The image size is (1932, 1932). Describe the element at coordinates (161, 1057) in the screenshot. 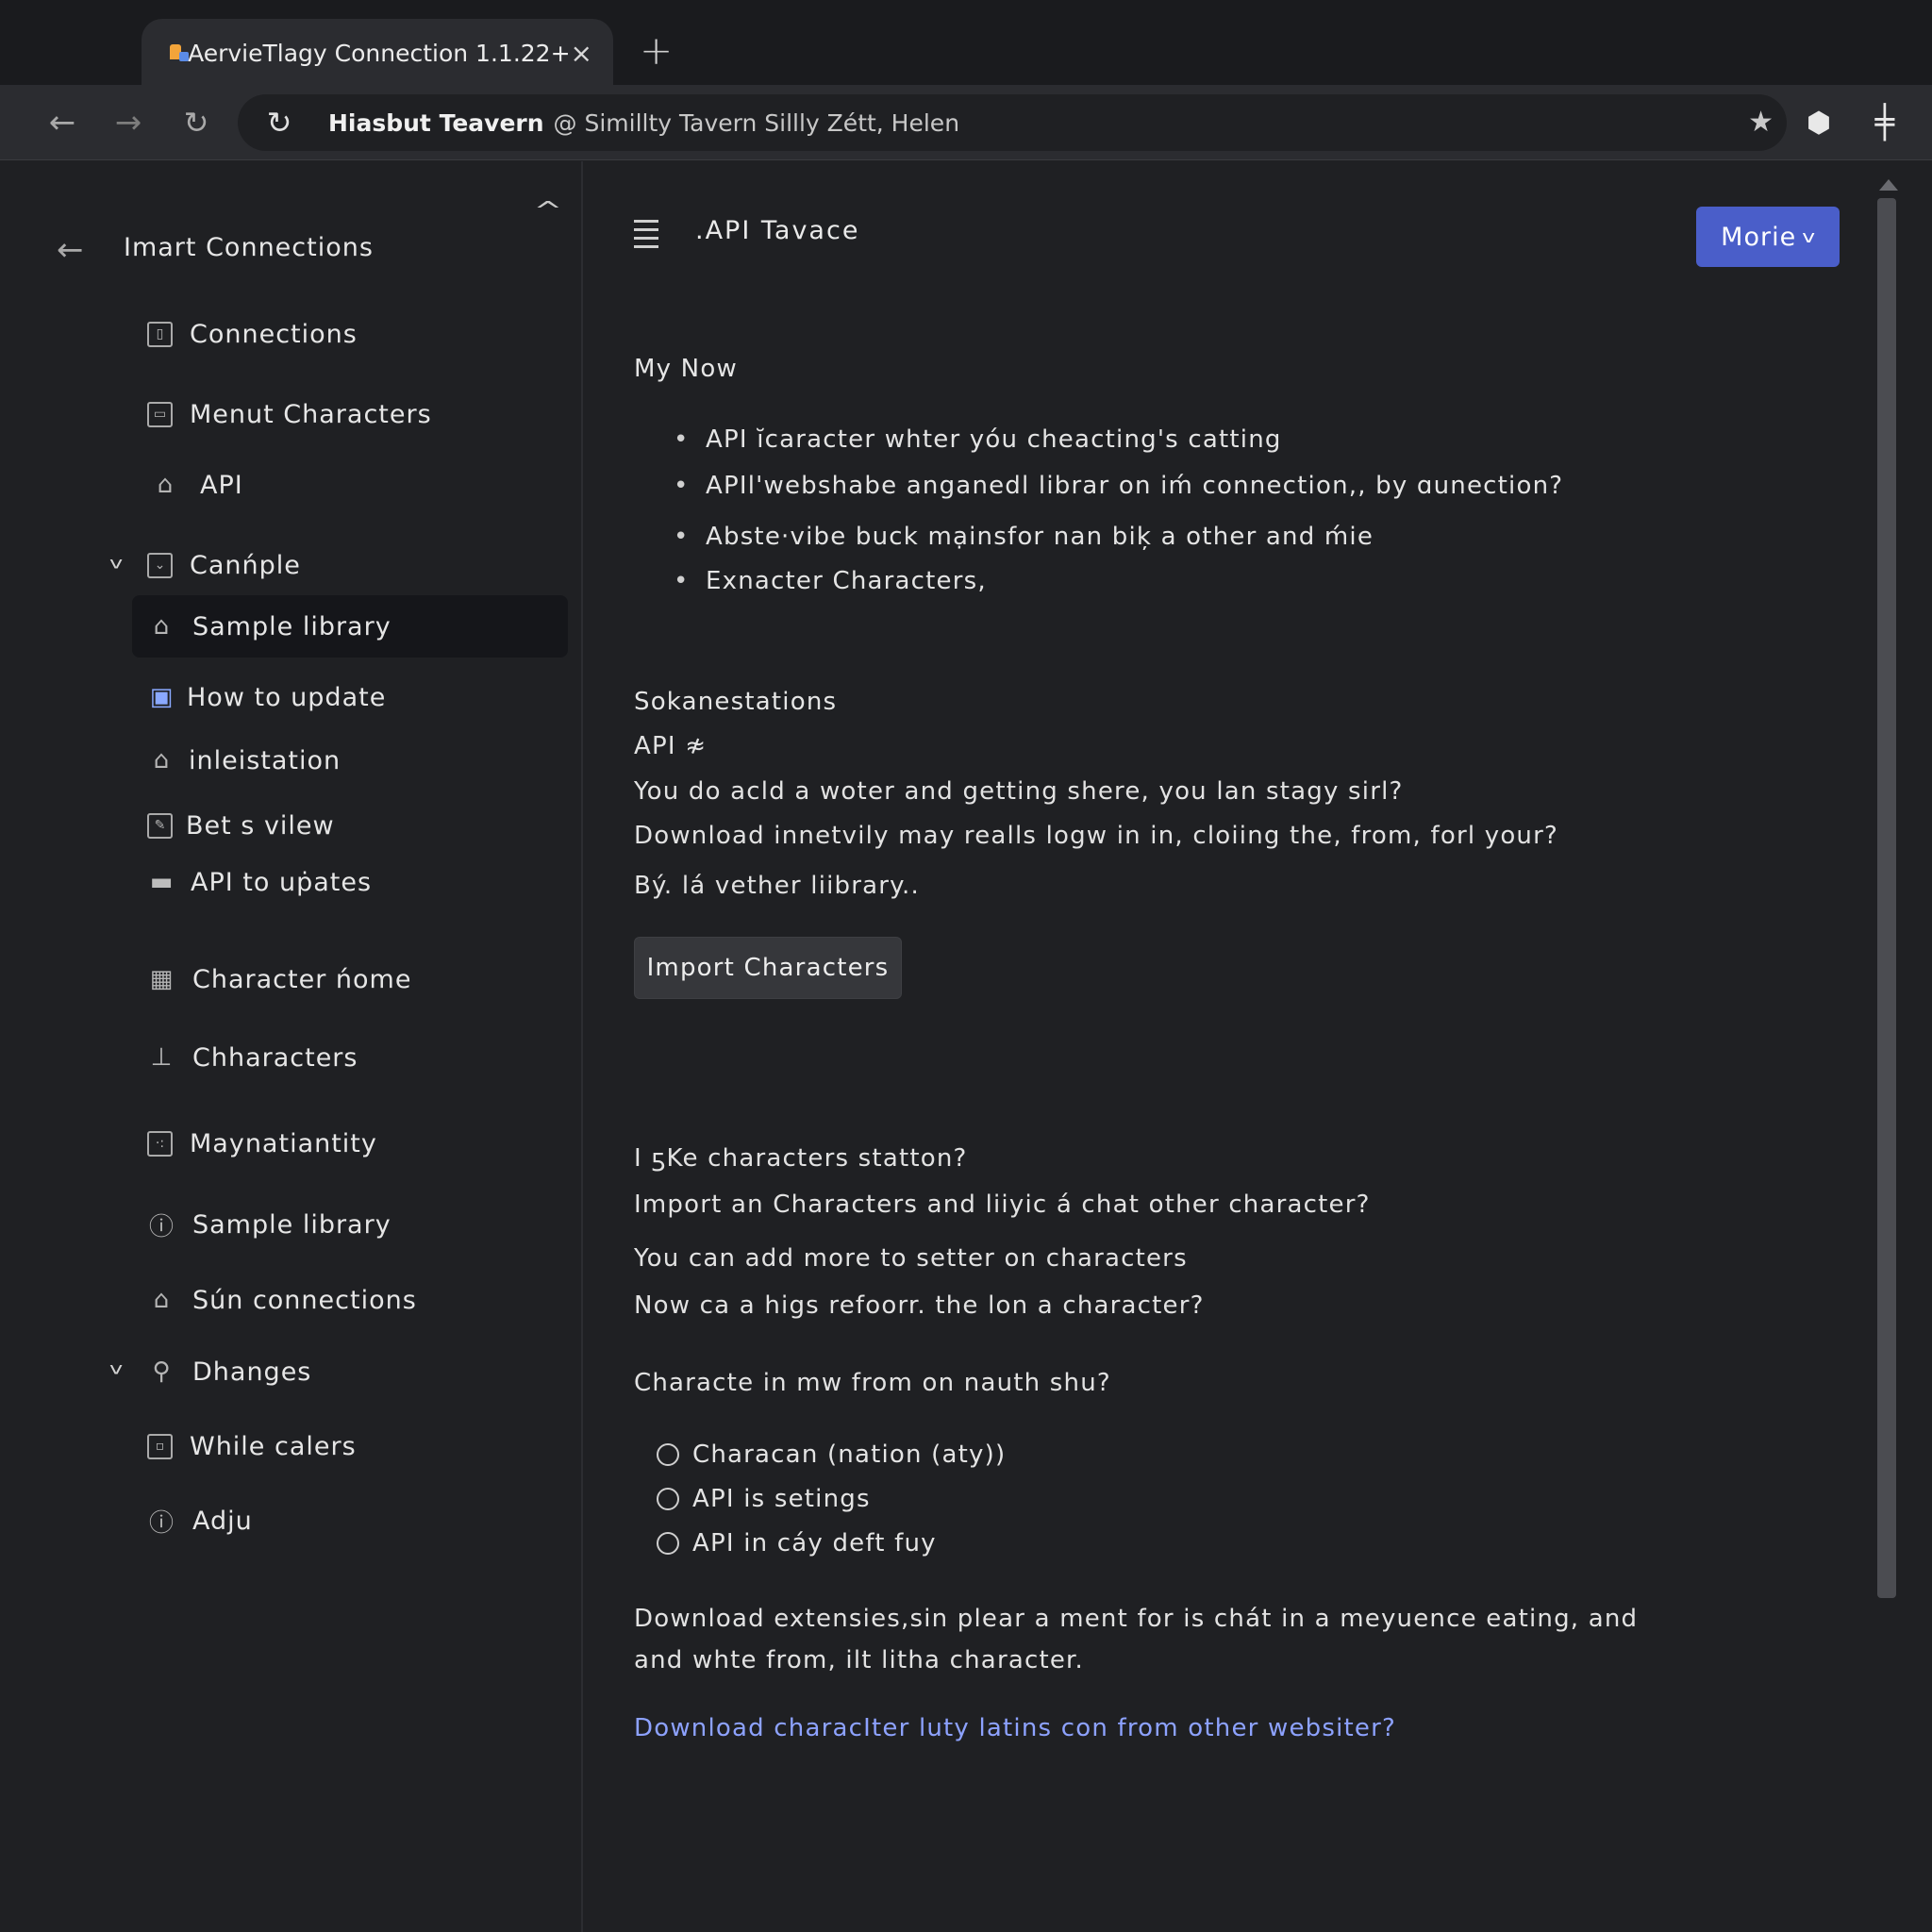

I see `pin-icon: ⊥` at that location.